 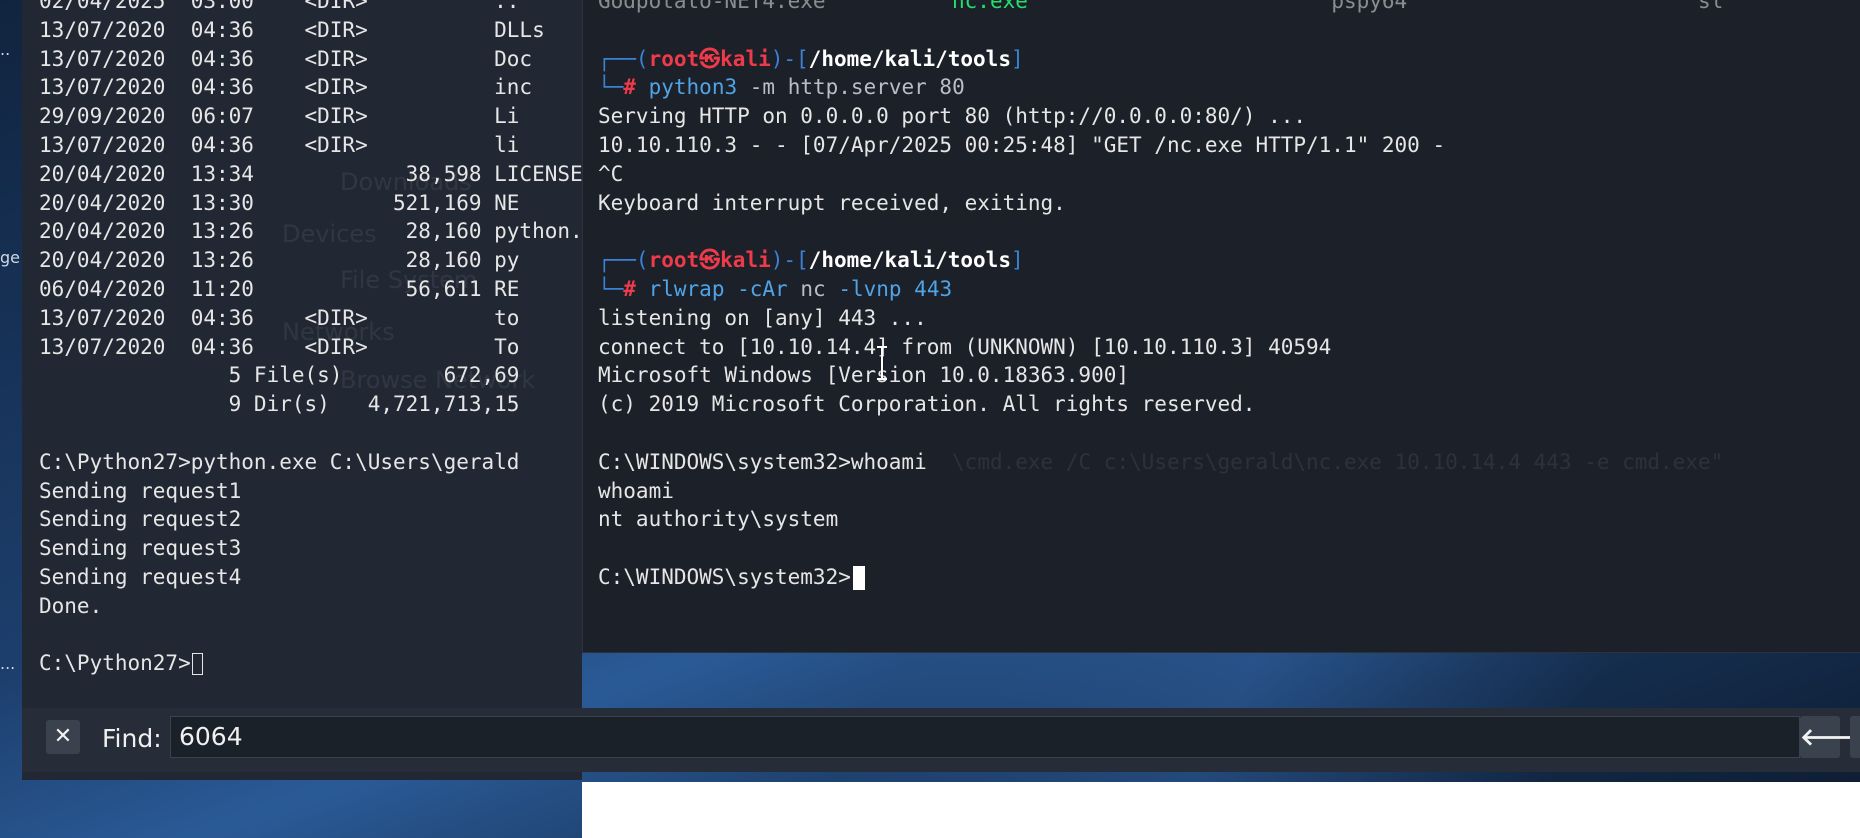 I want to click on terminal-line: Sending request4, so click(x=140, y=576).